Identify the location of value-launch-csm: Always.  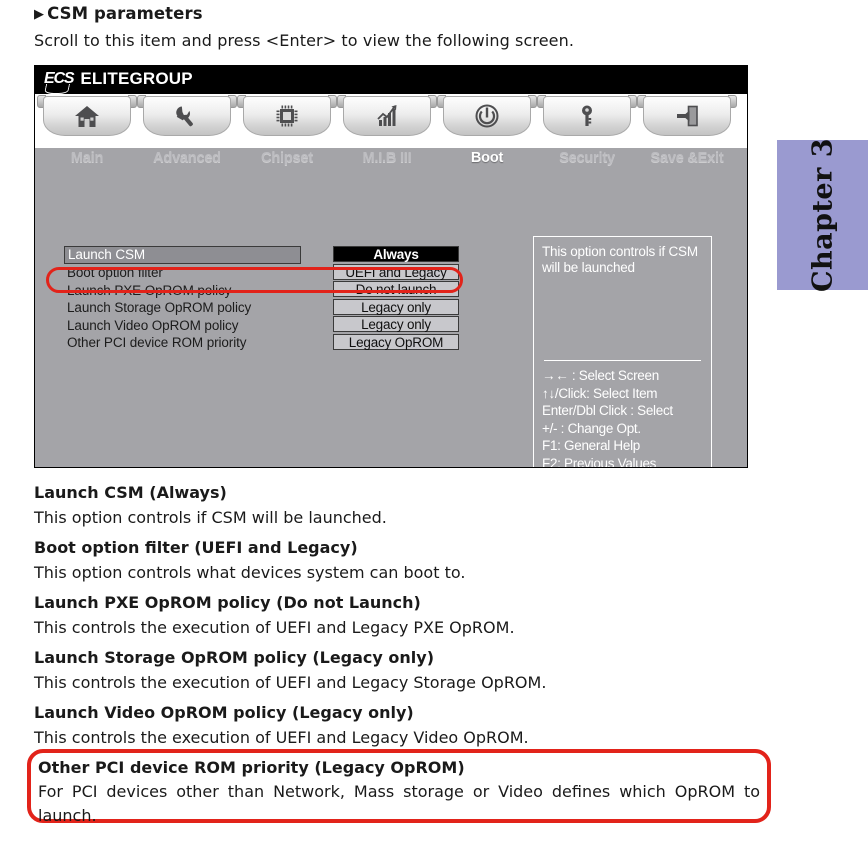
(396, 254).